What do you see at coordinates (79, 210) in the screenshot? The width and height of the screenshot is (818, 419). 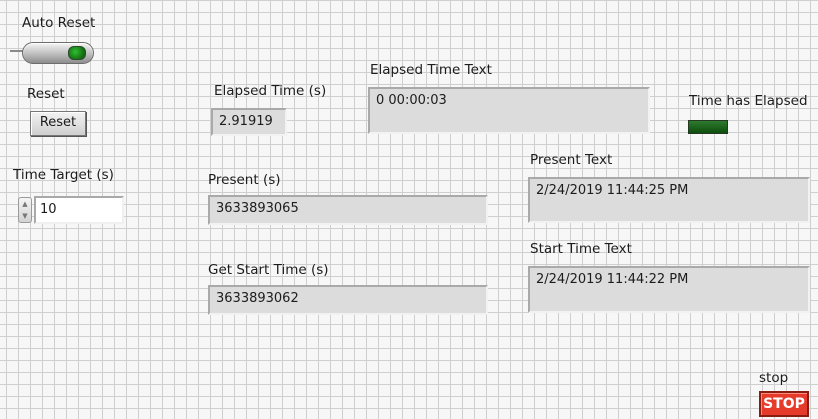 I see `time-target-input: 10` at bounding box center [79, 210].